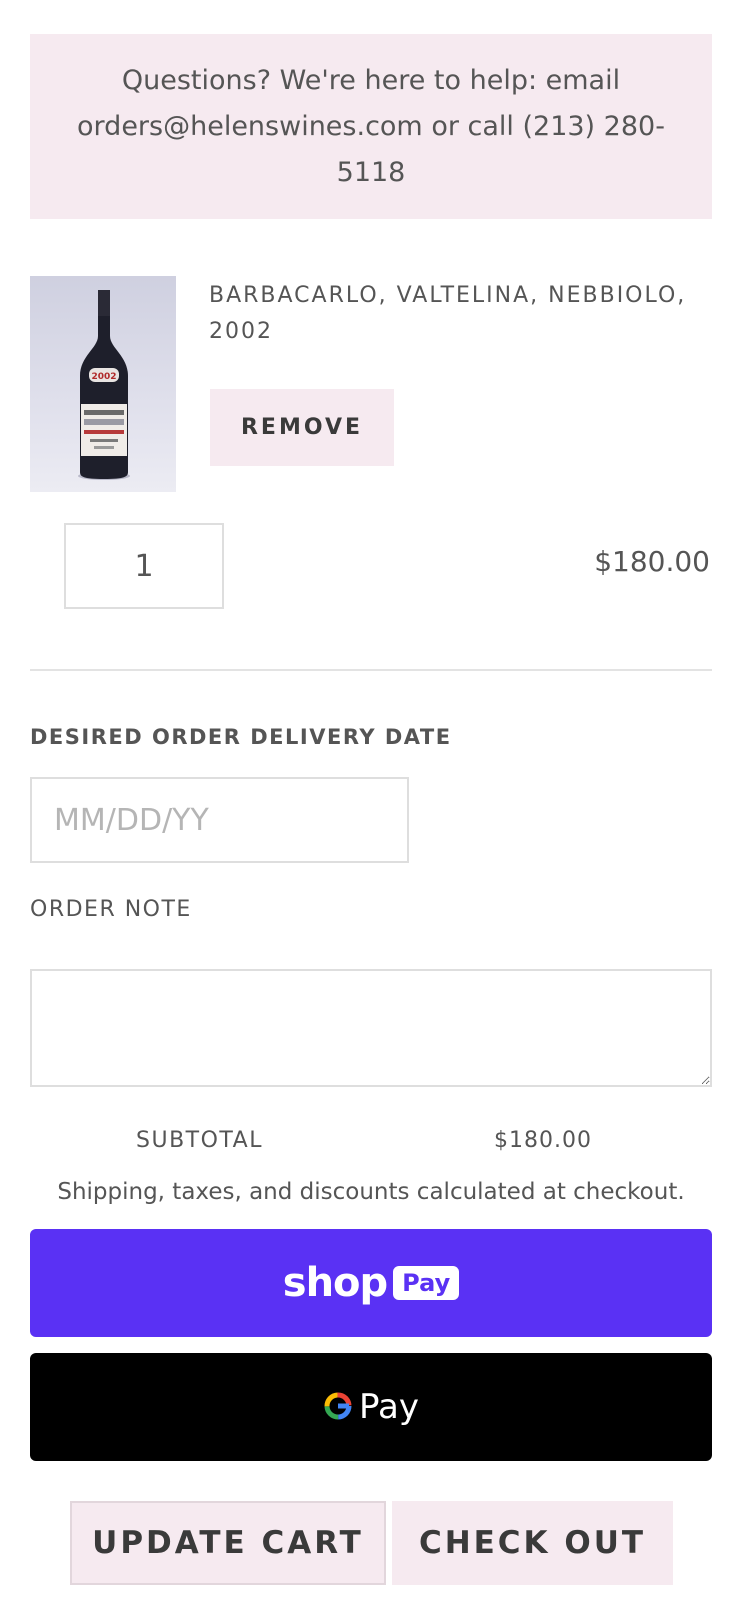 This screenshot has width=734, height=1614. What do you see at coordinates (103, 377) in the screenshot?
I see `svg-text: 2002` at bounding box center [103, 377].